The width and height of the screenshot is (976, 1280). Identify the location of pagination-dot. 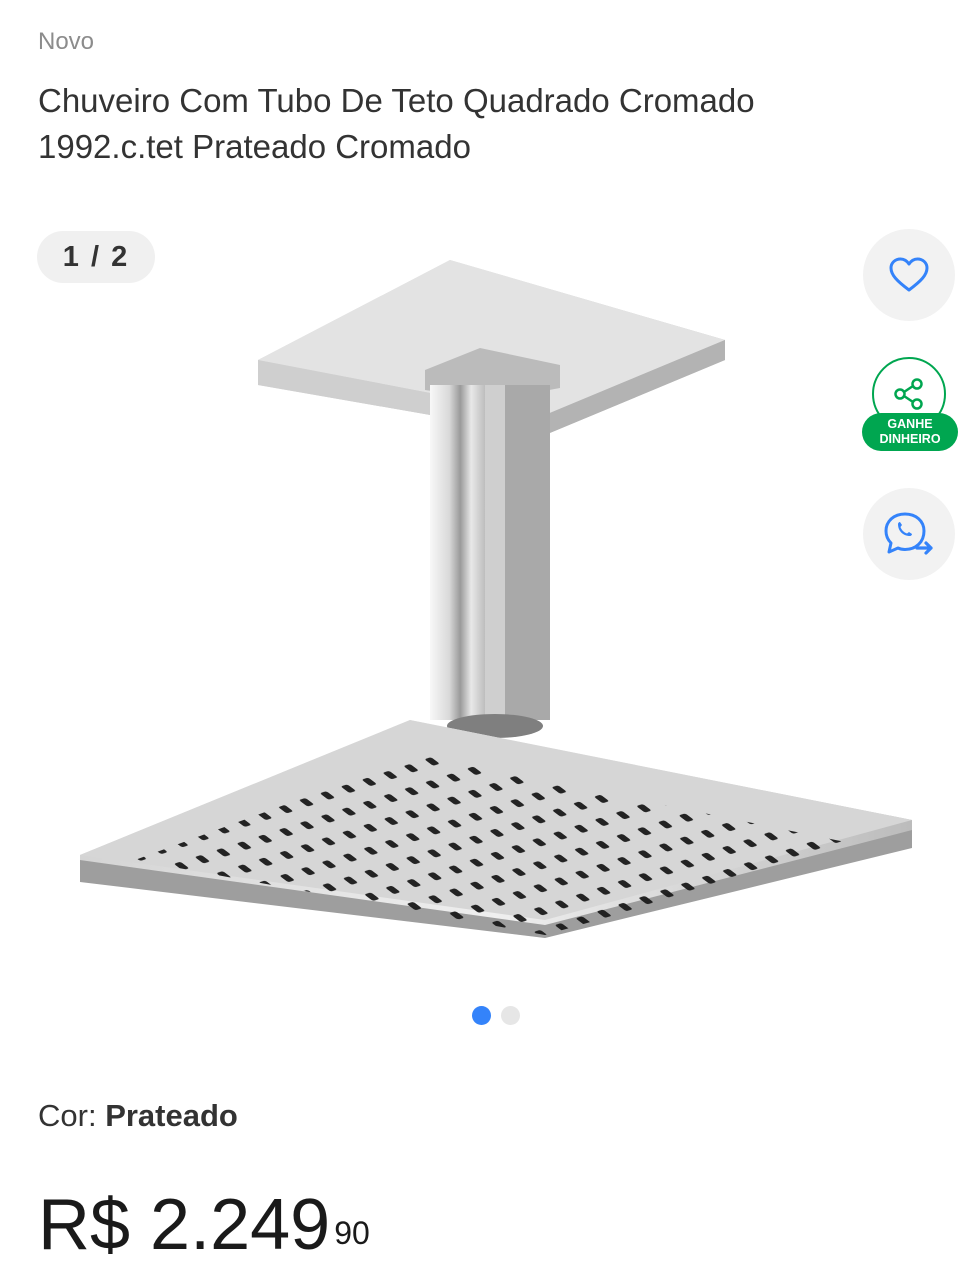
(510, 1015).